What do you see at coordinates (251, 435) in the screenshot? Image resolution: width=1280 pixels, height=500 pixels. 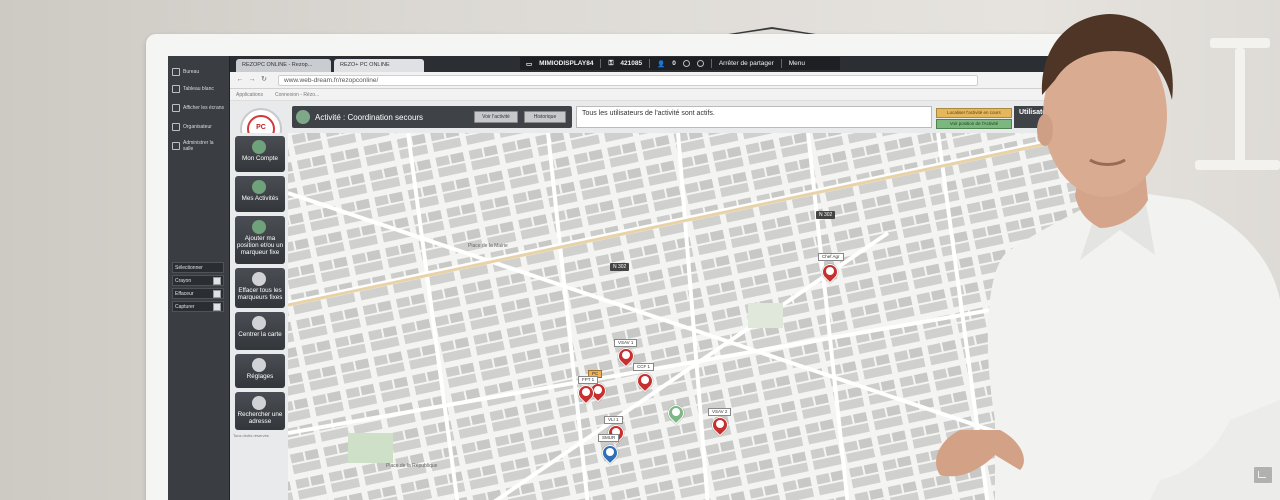 I see `sidebar-footer: Tous droits réservés` at bounding box center [251, 435].